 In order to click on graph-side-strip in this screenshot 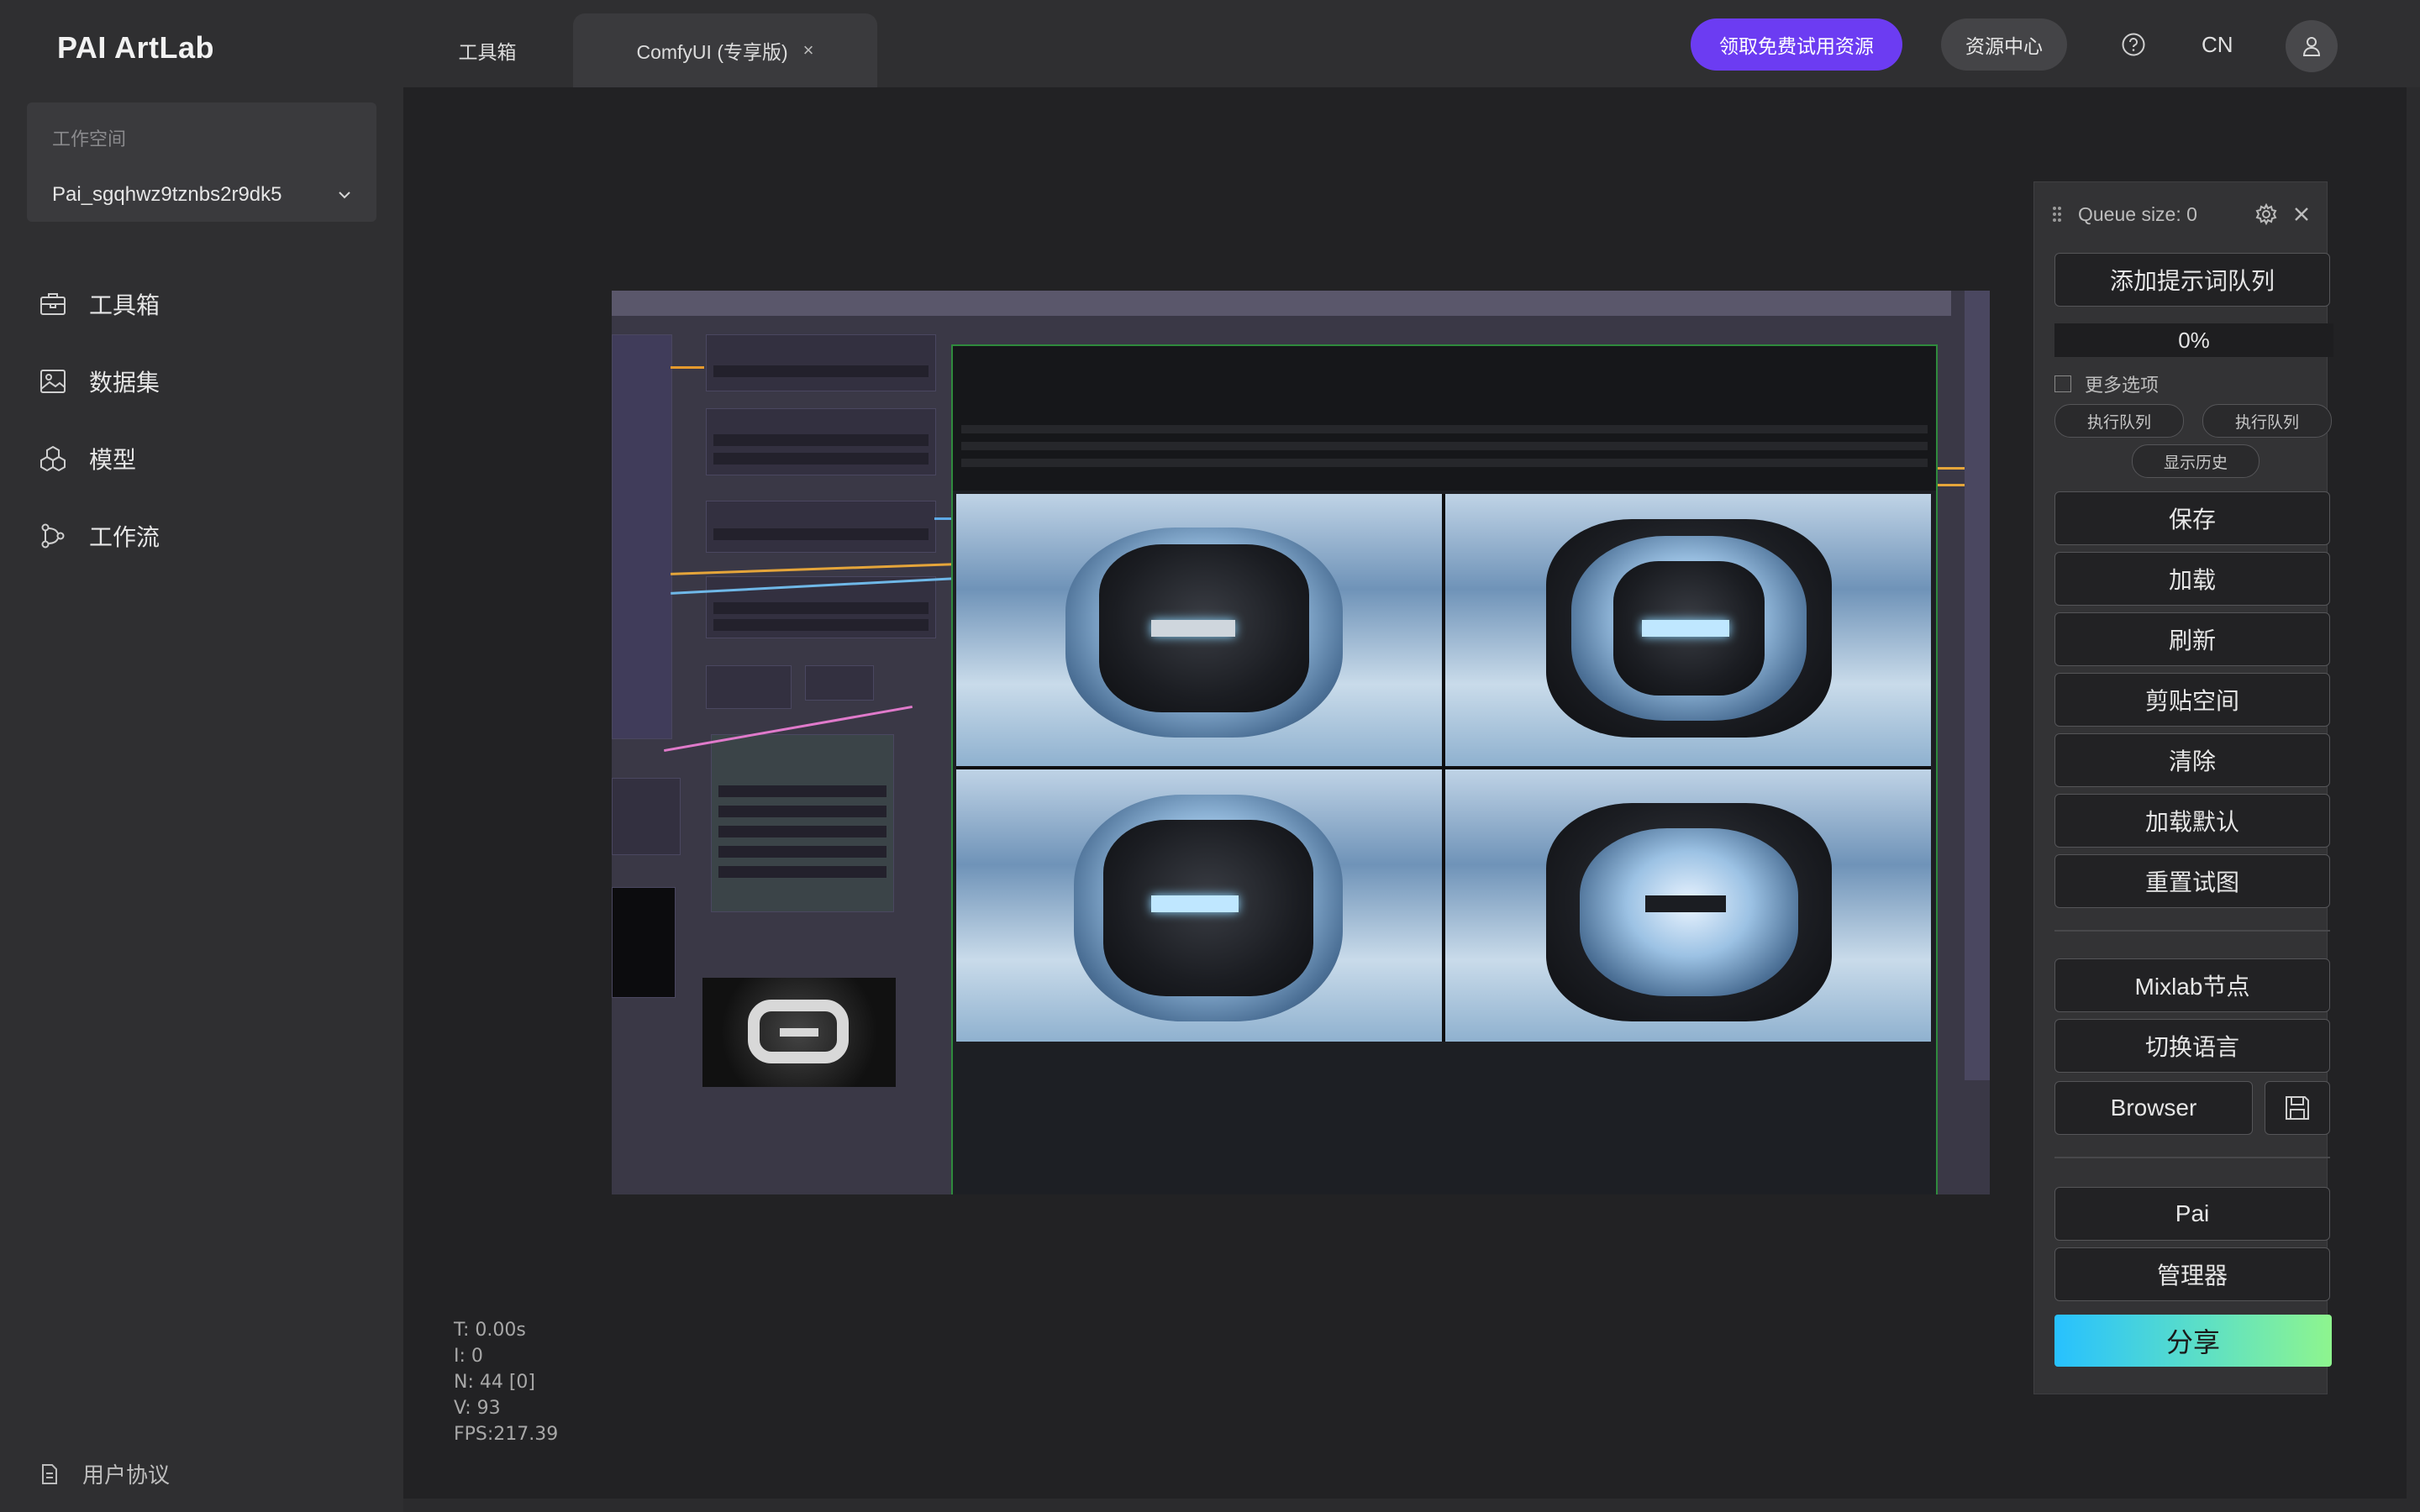, I will do `click(1978, 685)`.